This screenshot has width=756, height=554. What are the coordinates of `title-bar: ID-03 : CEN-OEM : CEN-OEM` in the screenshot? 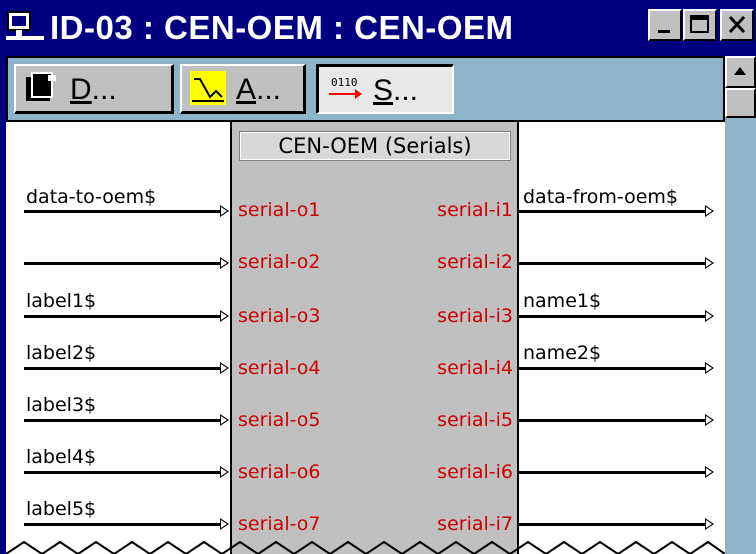 It's located at (378, 28).